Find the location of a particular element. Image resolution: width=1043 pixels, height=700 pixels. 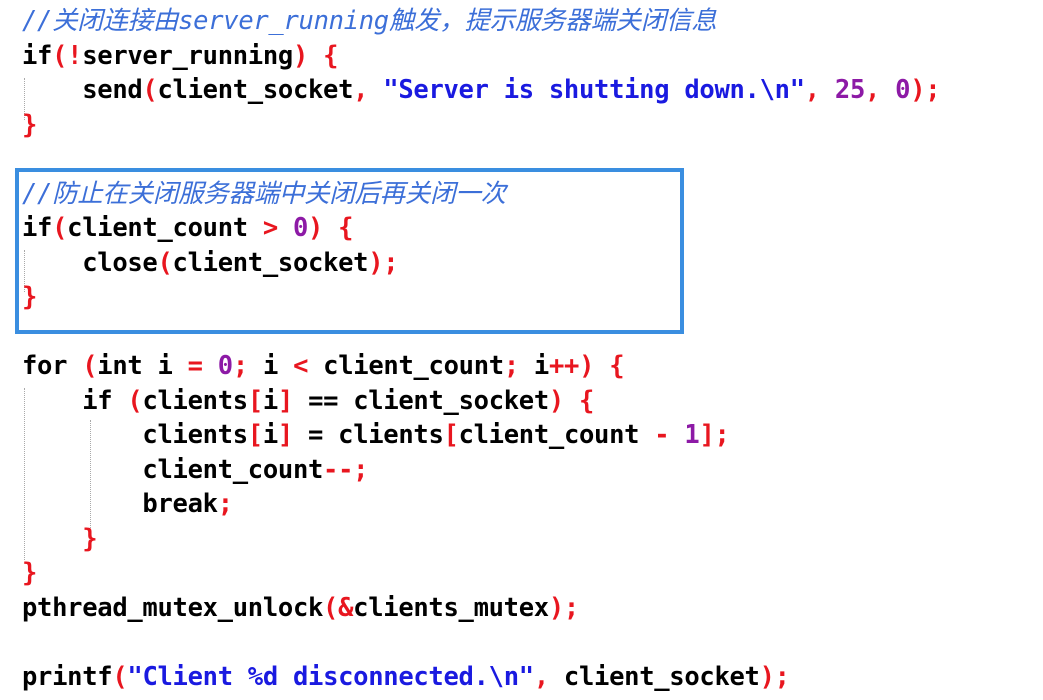

code-operator: < is located at coordinates (301, 366).